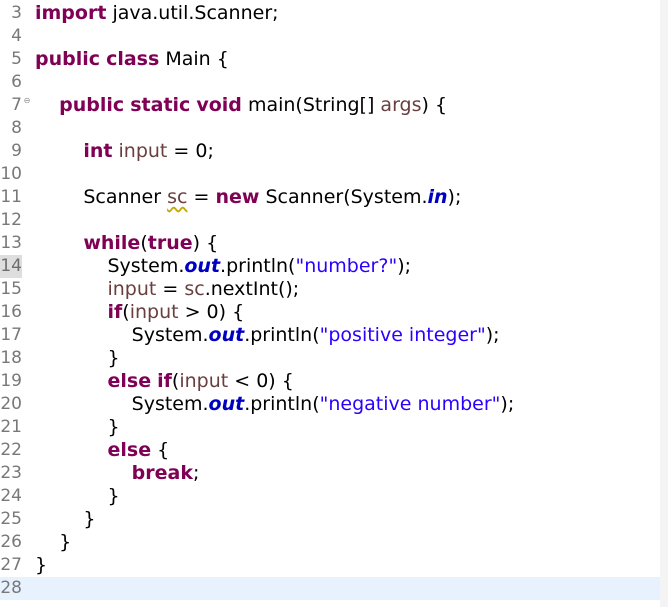 The height and width of the screenshot is (607, 668). What do you see at coordinates (192, 13) in the screenshot?
I see `code-token: java.util.Scanner;` at bounding box center [192, 13].